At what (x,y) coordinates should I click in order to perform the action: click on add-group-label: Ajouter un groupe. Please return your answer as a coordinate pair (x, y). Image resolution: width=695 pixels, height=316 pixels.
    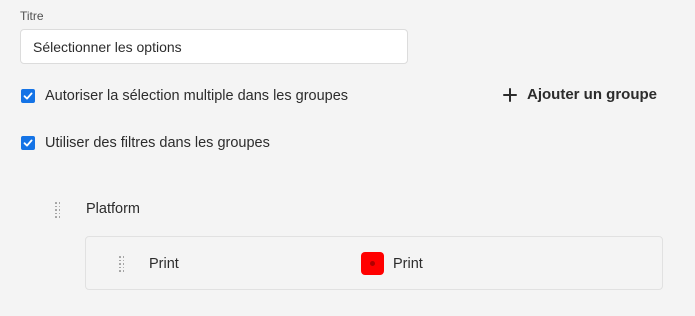
    Looking at the image, I should click on (592, 94).